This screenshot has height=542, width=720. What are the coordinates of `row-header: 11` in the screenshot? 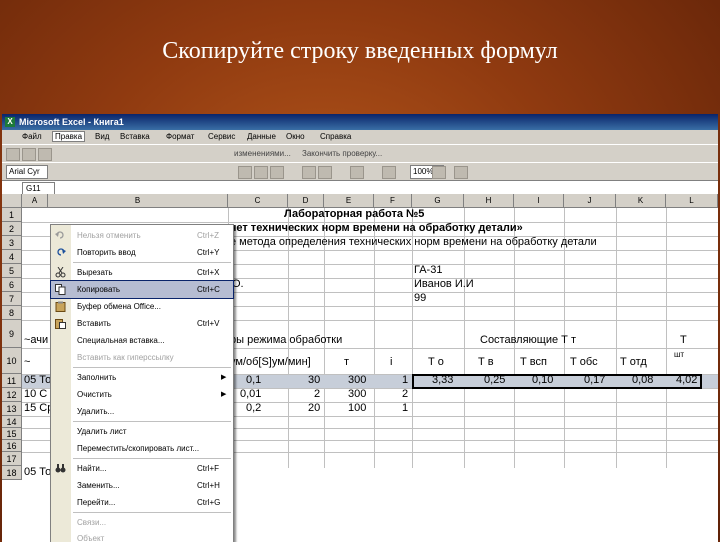 It's located at (12, 381).